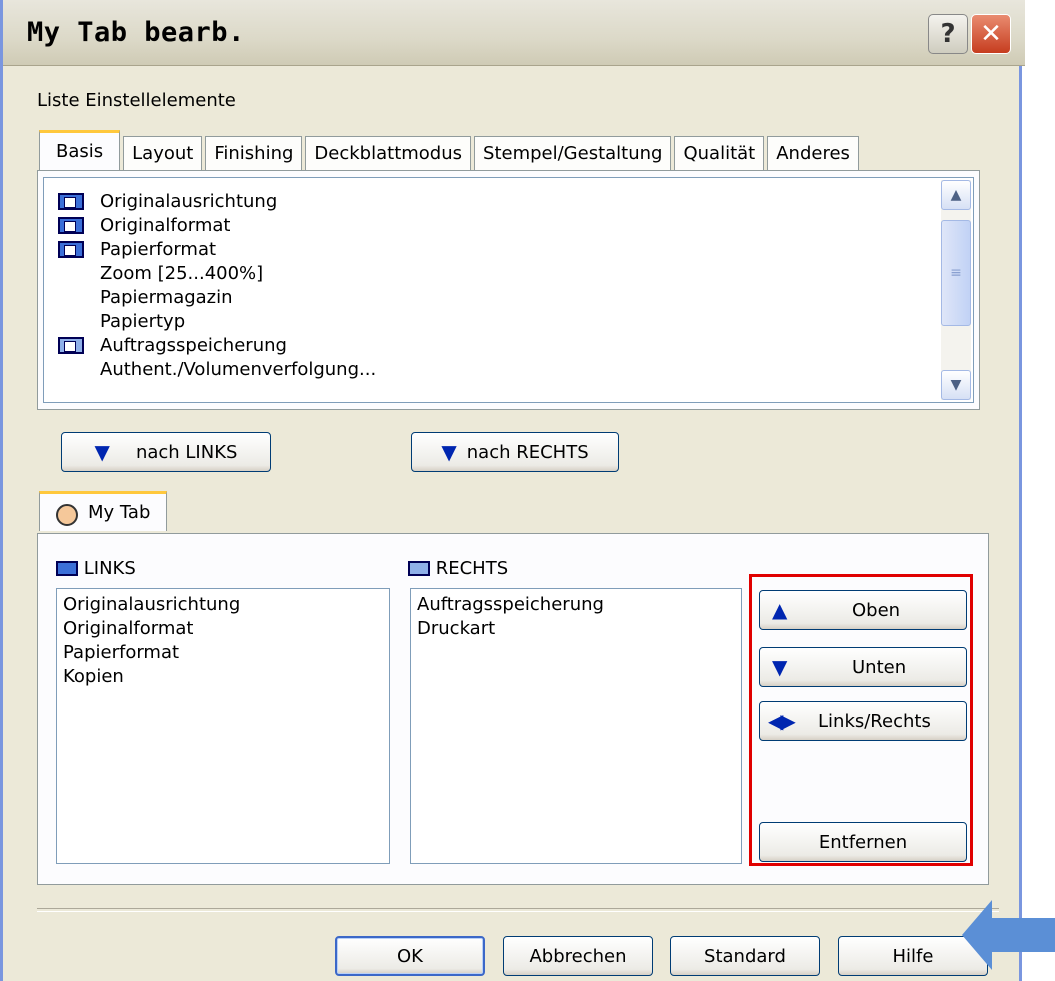  I want to click on list-item: Papiermagazin, so click(488, 298).